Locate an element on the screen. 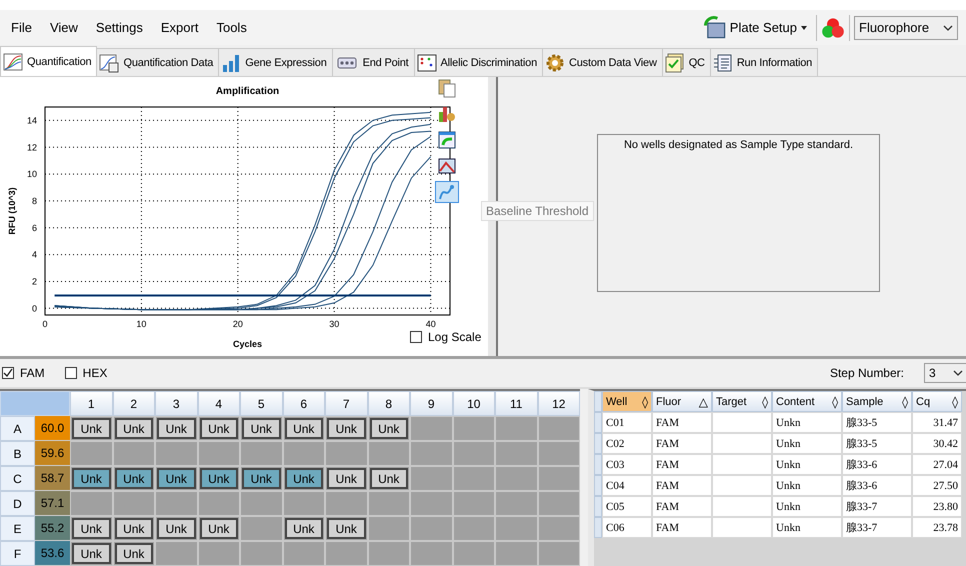  table-cell: 23.78 is located at coordinates (937, 527).